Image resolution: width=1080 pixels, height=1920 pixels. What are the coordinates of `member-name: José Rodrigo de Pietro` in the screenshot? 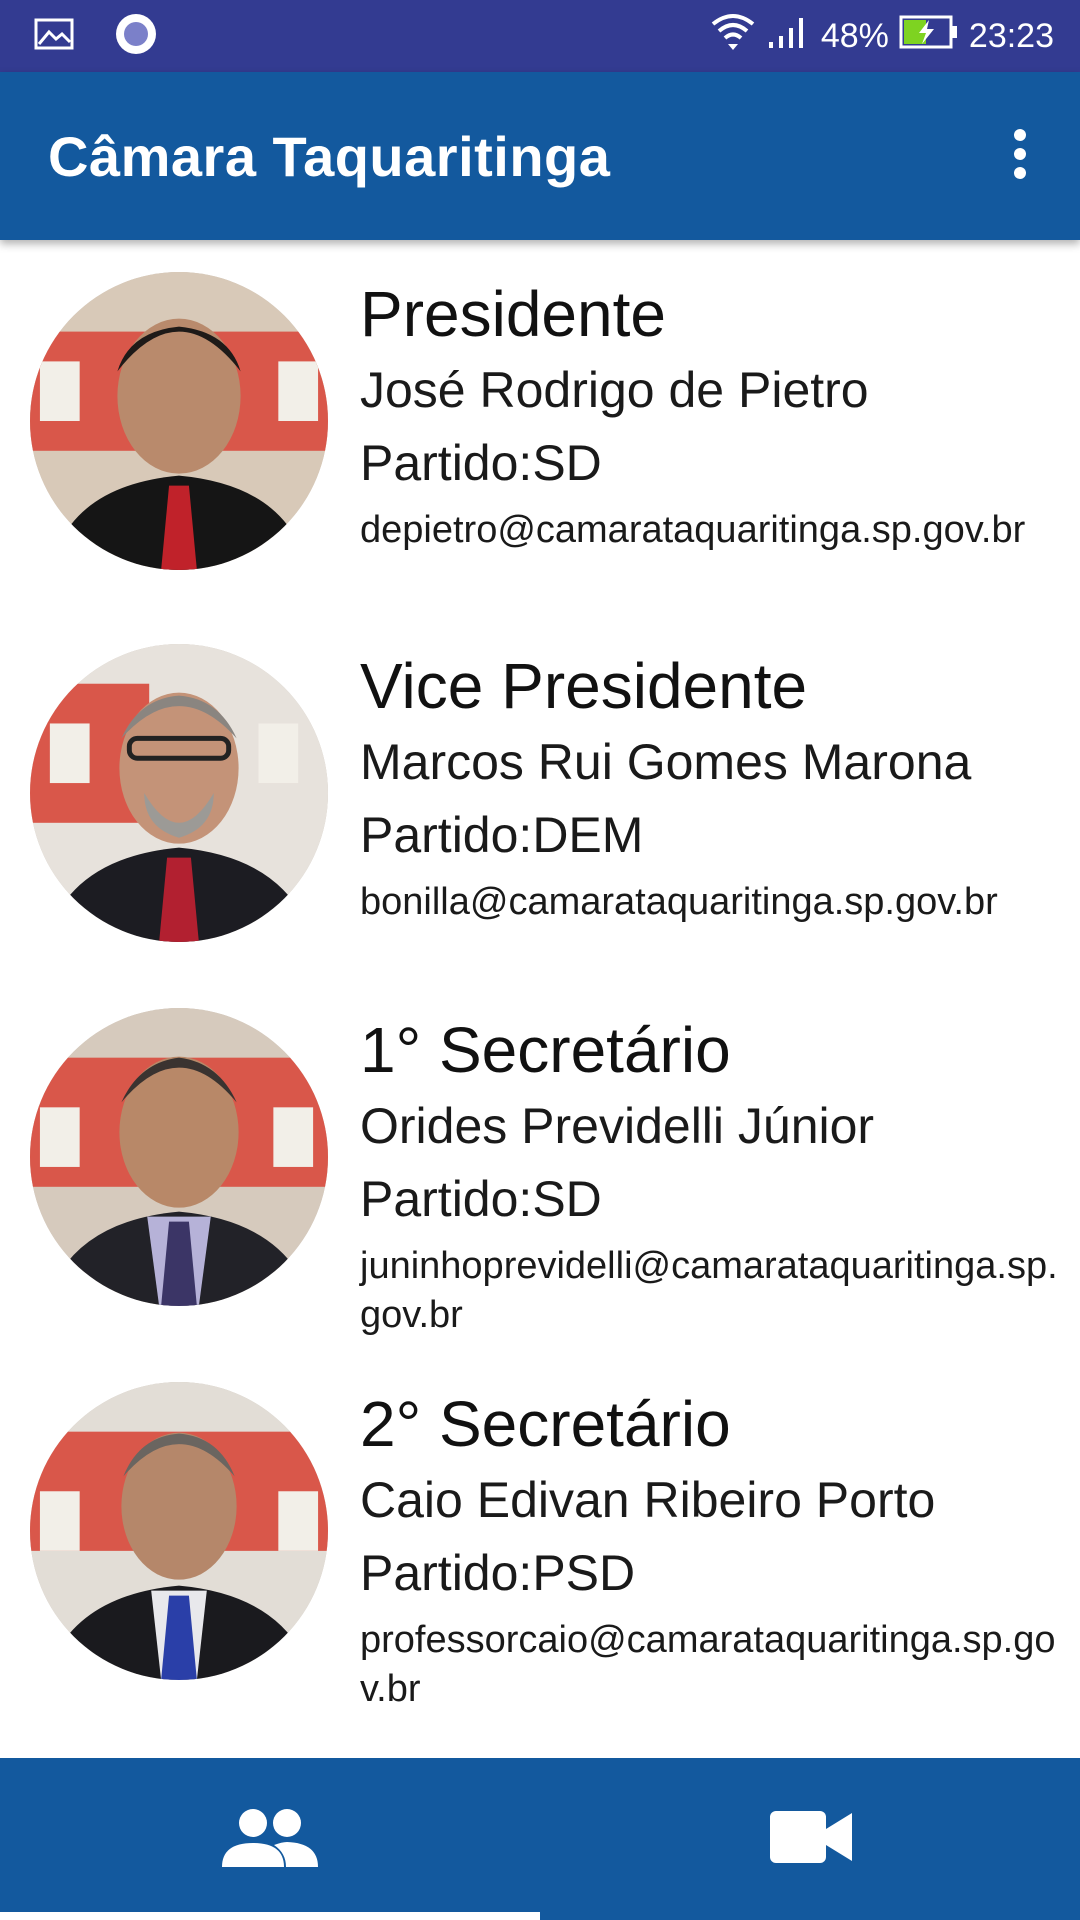 It's located at (614, 390).